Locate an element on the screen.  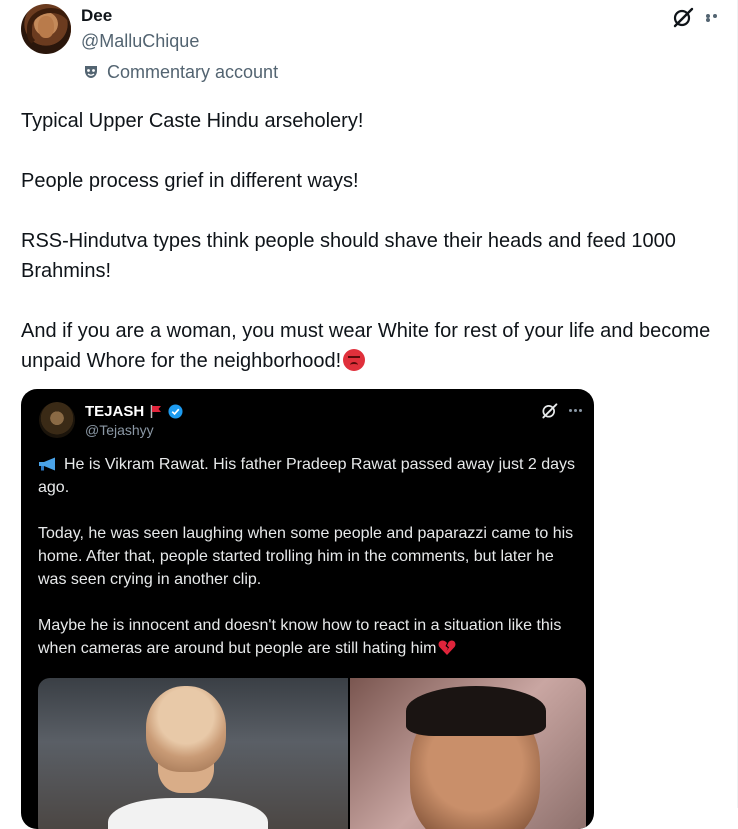
embed-author-row: TEJASH is located at coordinates (134, 411).